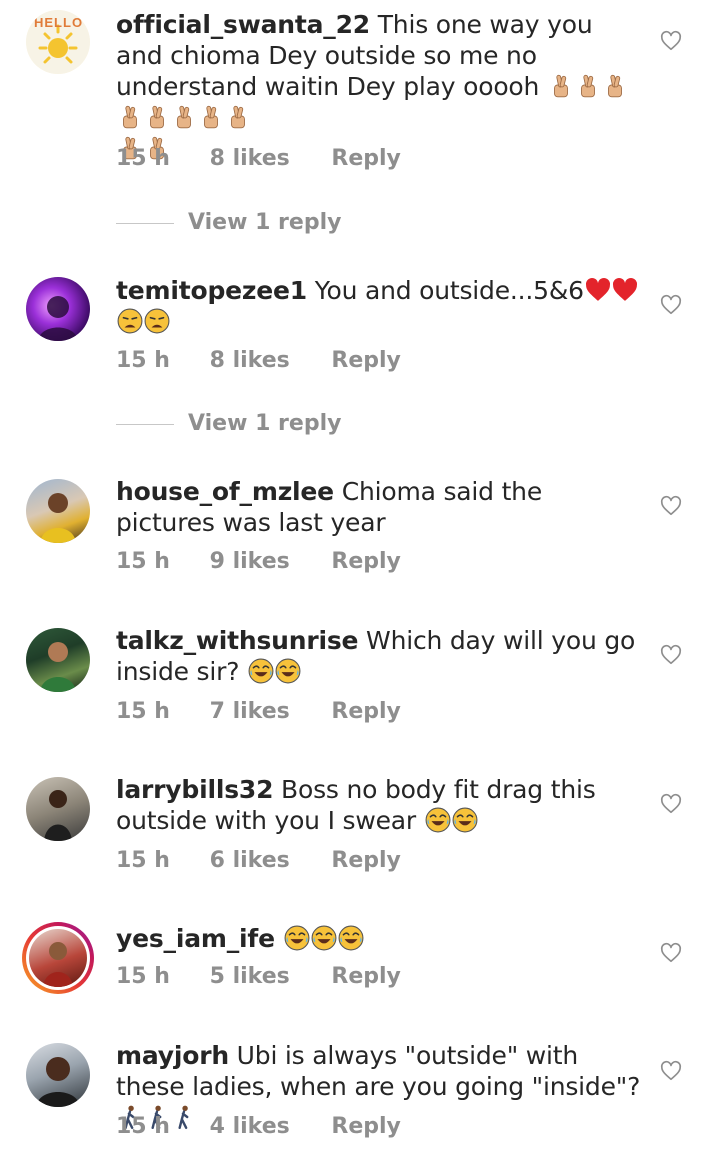  I want to click on comment-meta: 15 h 4 likes Reply, so click(258, 1126).